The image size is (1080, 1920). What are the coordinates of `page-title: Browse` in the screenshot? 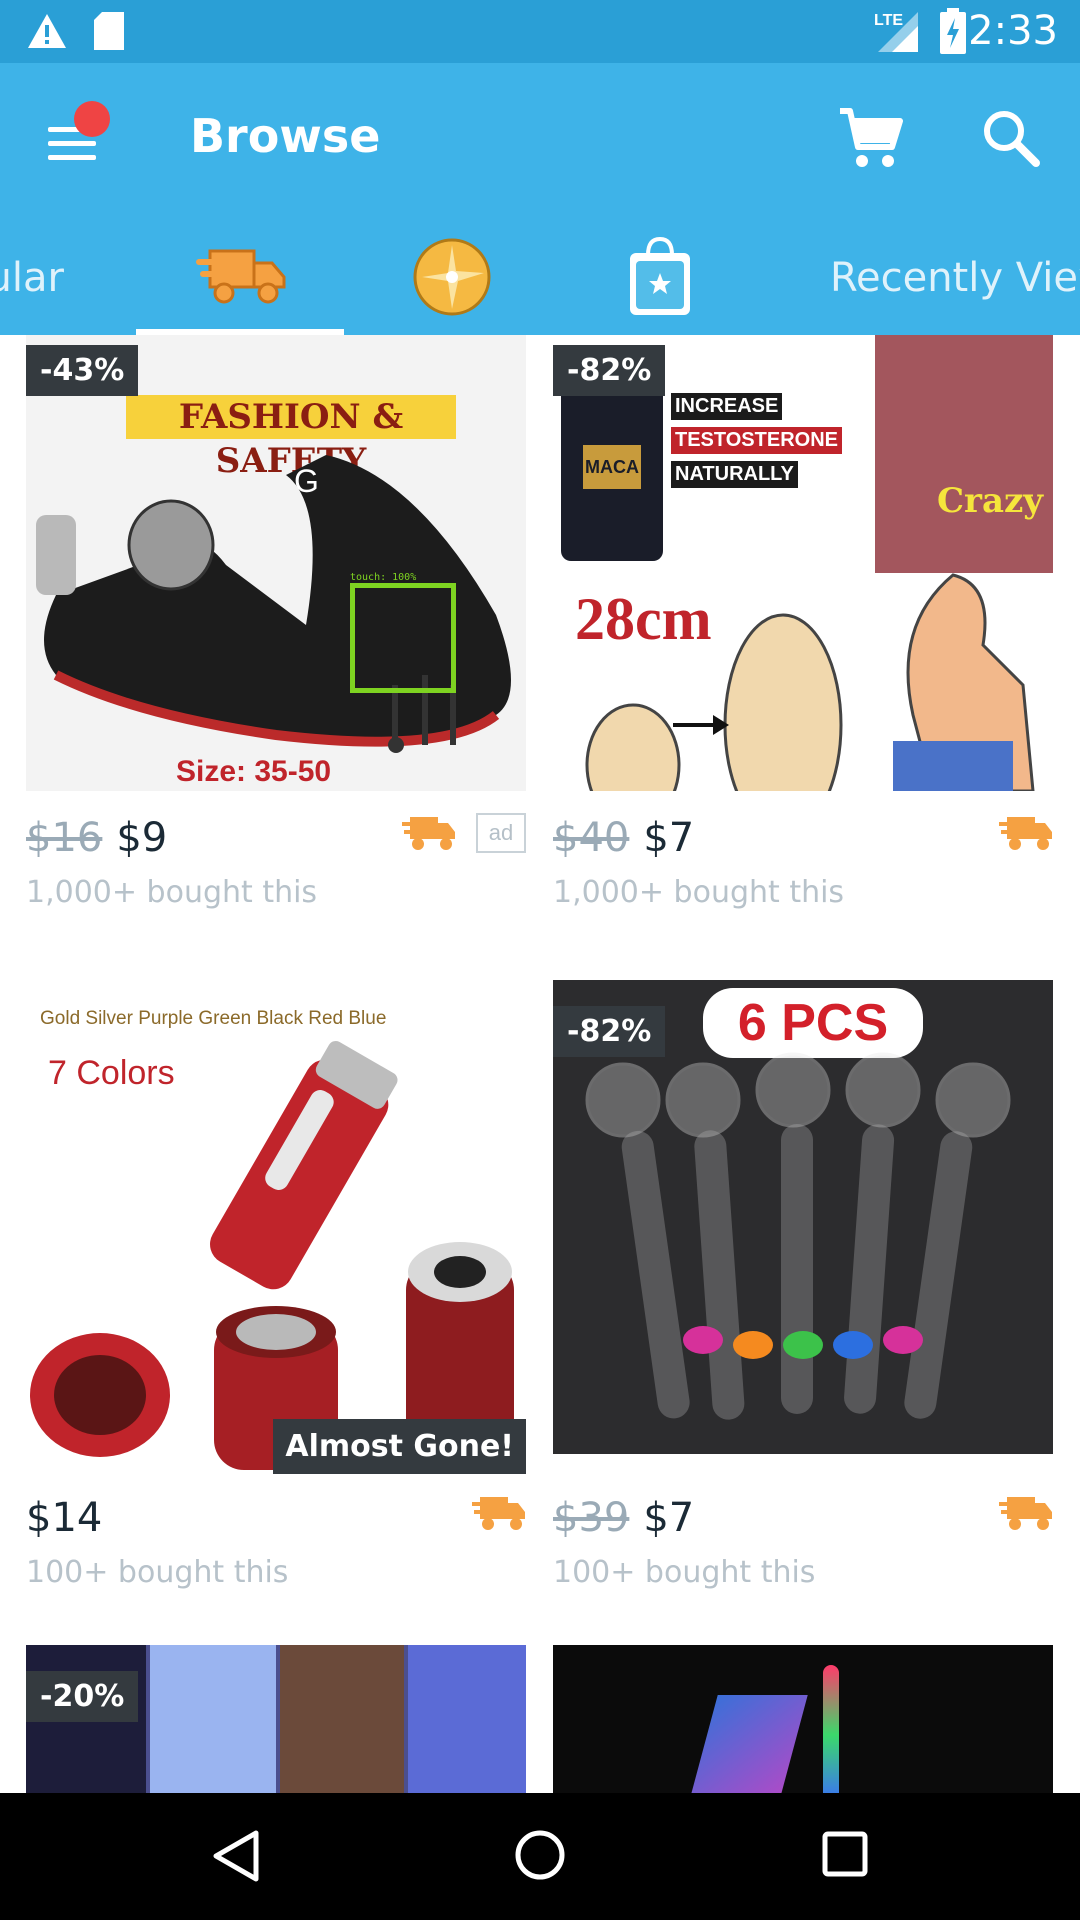 It's located at (285, 136).